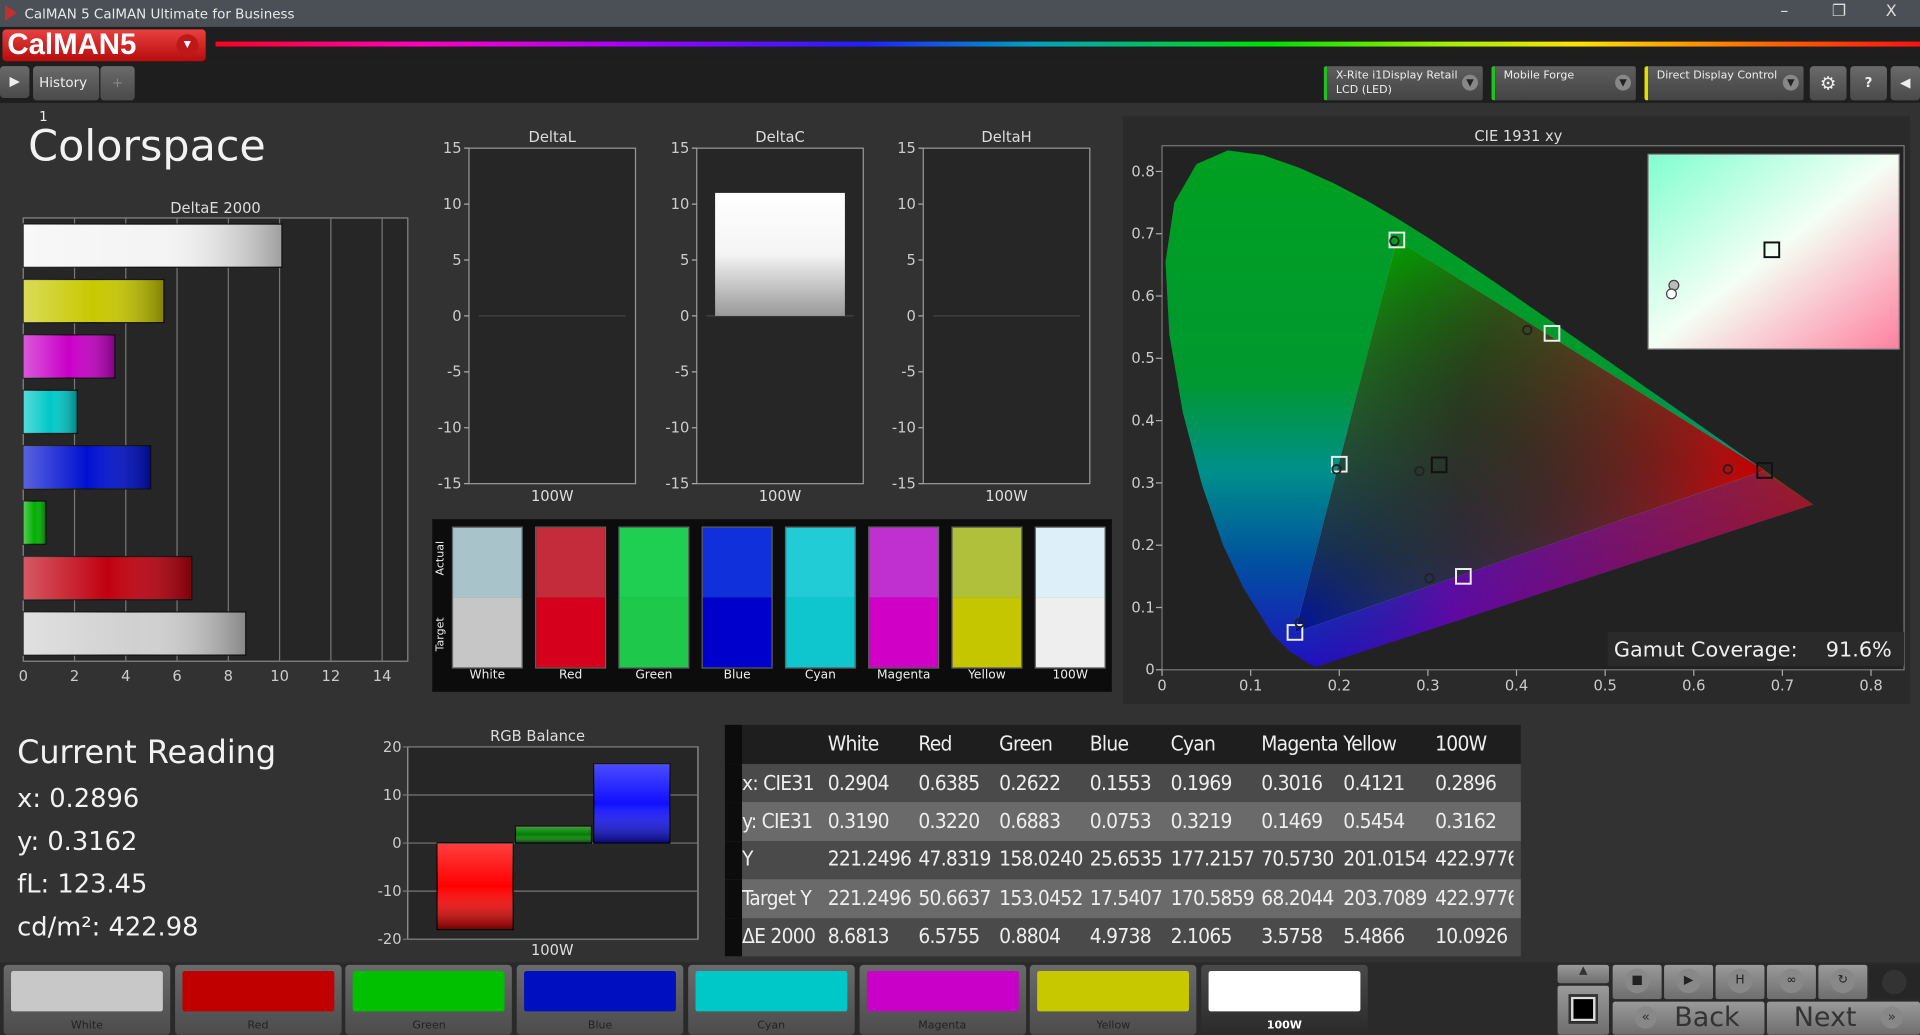 The image size is (1920, 1035). Describe the element at coordinates (82, 884) in the screenshot. I see `reading-fl: fL: 123.45` at that location.